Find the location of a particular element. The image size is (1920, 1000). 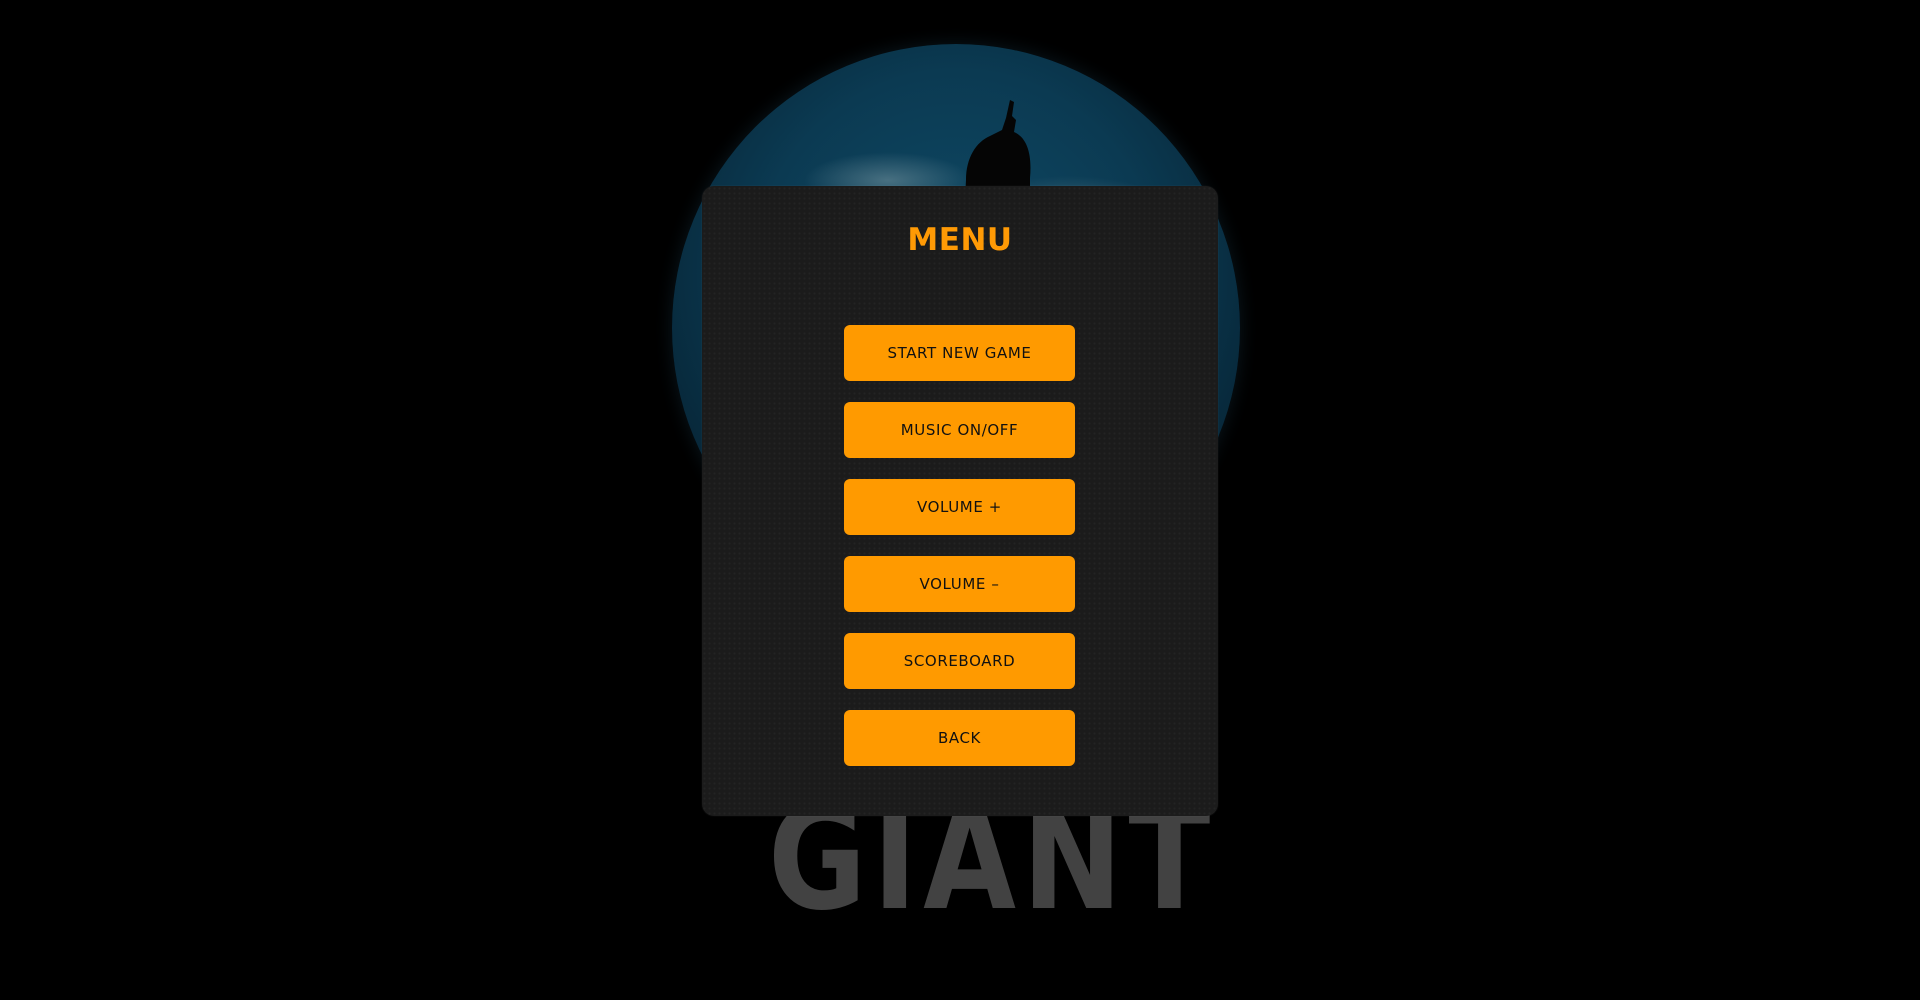

scoreboard-button: SCOREBOARD is located at coordinates (959, 661).